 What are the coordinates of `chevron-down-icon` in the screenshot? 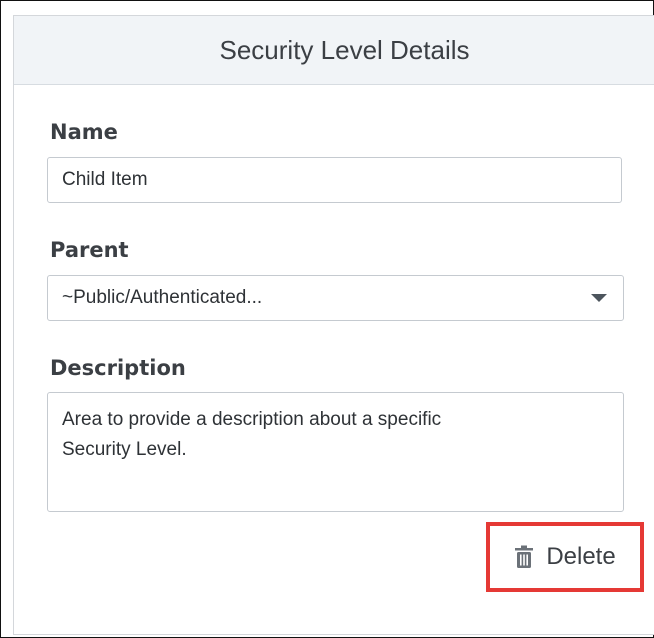 It's located at (599, 298).